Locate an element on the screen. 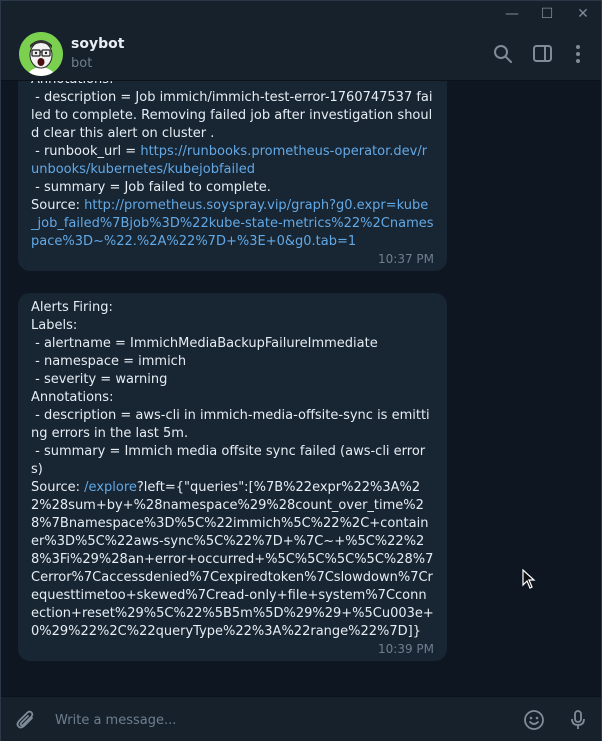 Image resolution: width=602 pixels, height=741 pixels. message-time: 10:37 PM is located at coordinates (406, 259).